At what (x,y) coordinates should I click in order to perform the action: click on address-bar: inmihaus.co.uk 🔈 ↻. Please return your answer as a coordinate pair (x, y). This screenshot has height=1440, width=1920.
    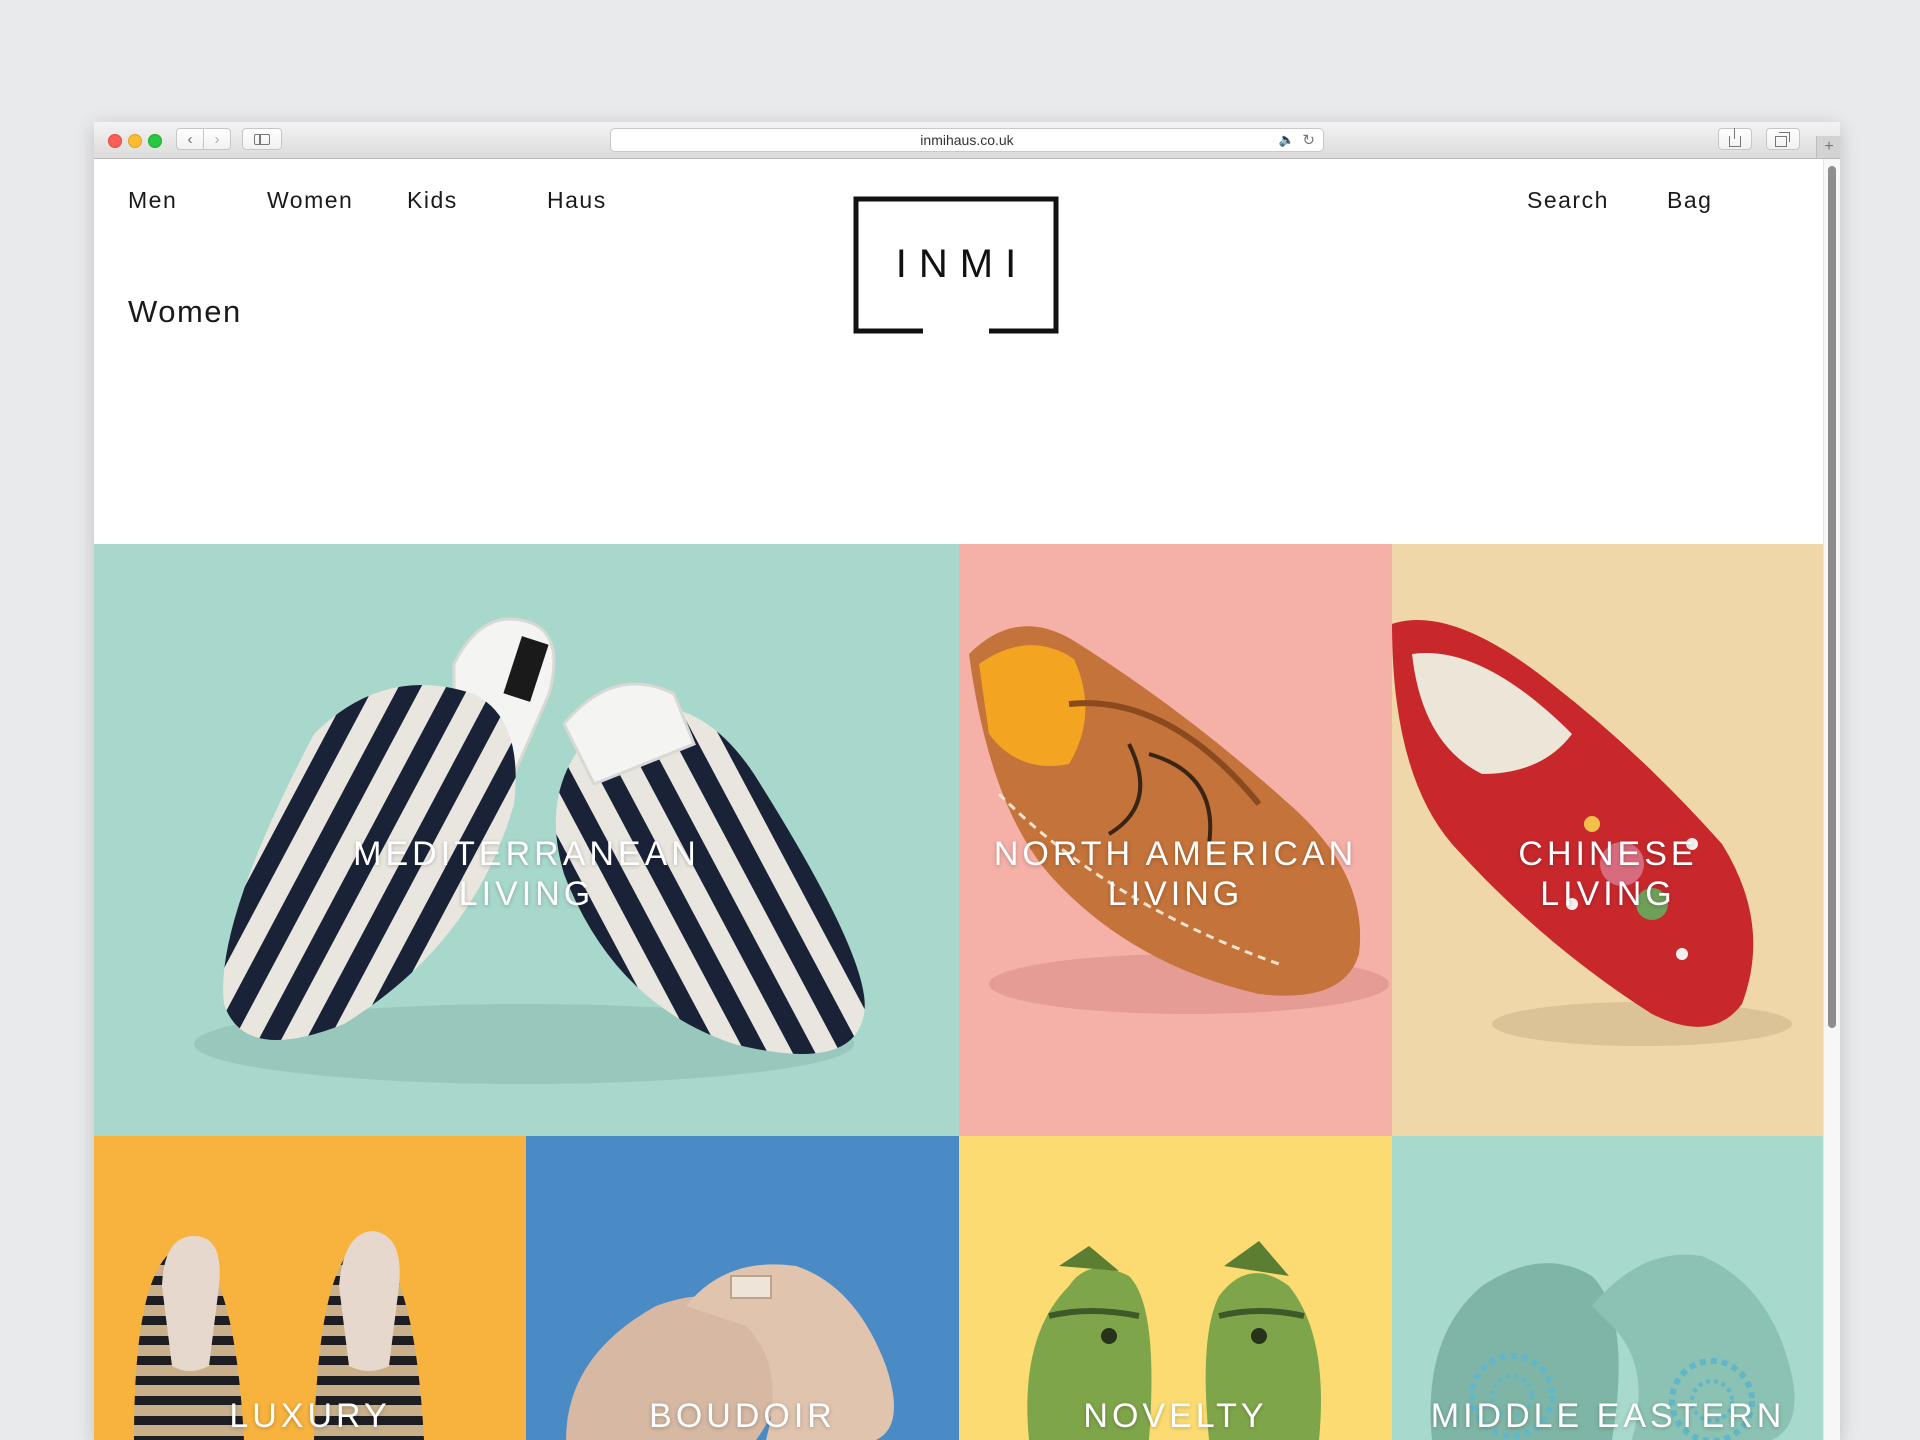
    Looking at the image, I should click on (967, 140).